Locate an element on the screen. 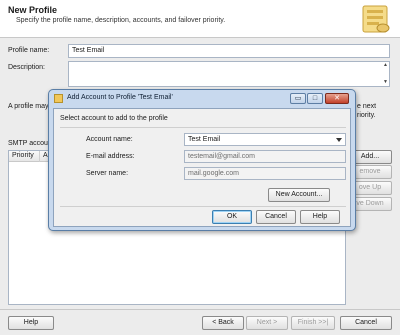 Image resolution: width=400 pixels, height=335 pixels. smtp-accounts-label: SMTP accou is located at coordinates (28, 143).